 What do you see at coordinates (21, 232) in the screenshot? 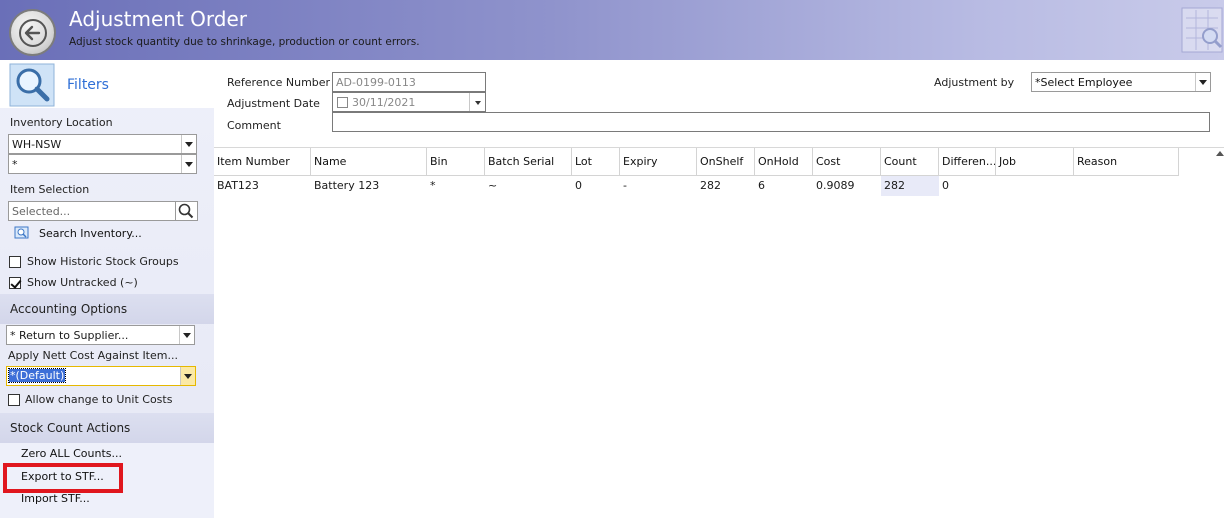
I see `inventory-search-icon` at bounding box center [21, 232].